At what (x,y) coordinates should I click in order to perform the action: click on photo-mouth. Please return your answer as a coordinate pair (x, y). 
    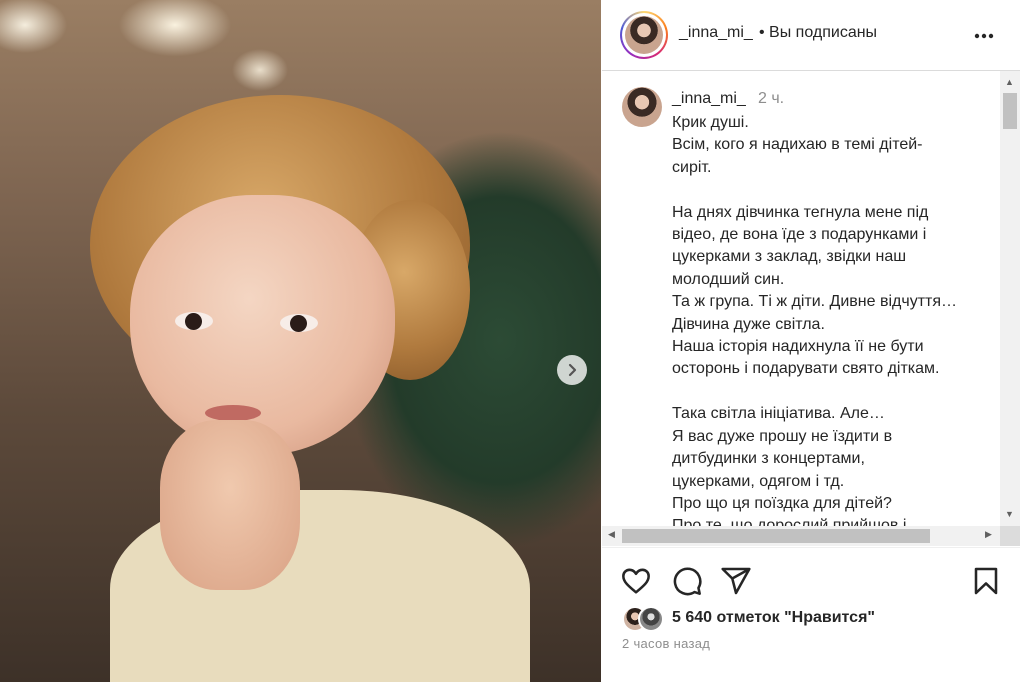
    Looking at the image, I should click on (233, 413).